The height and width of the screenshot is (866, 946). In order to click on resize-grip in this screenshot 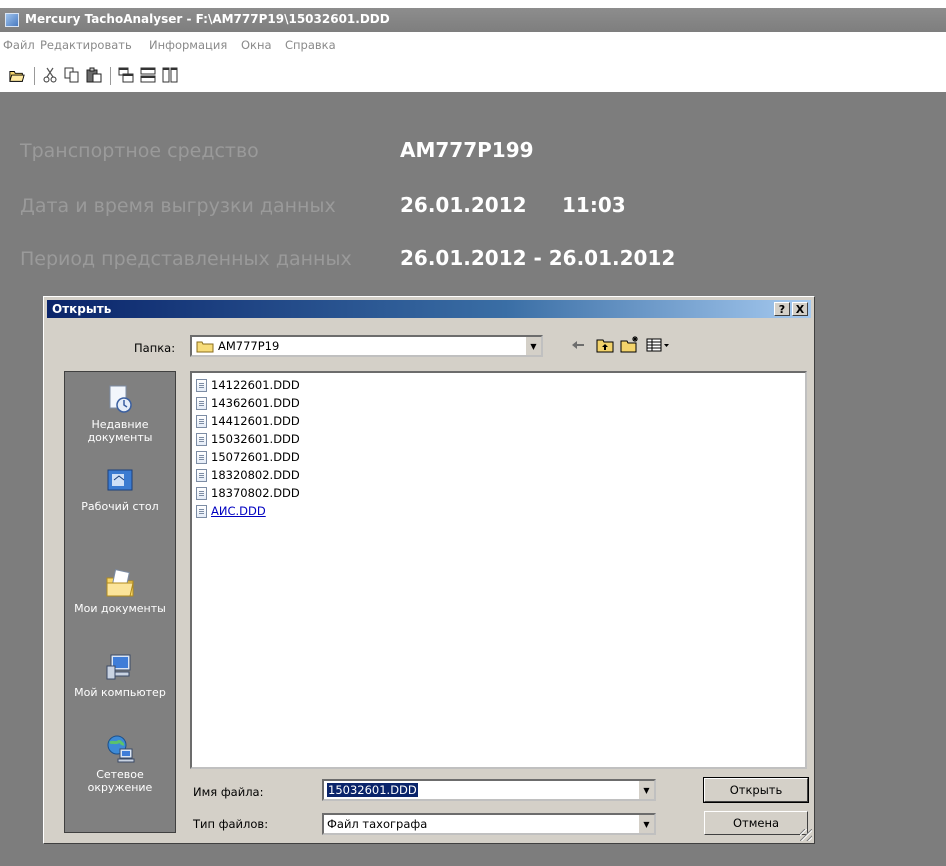, I will do `click(806, 835)`.